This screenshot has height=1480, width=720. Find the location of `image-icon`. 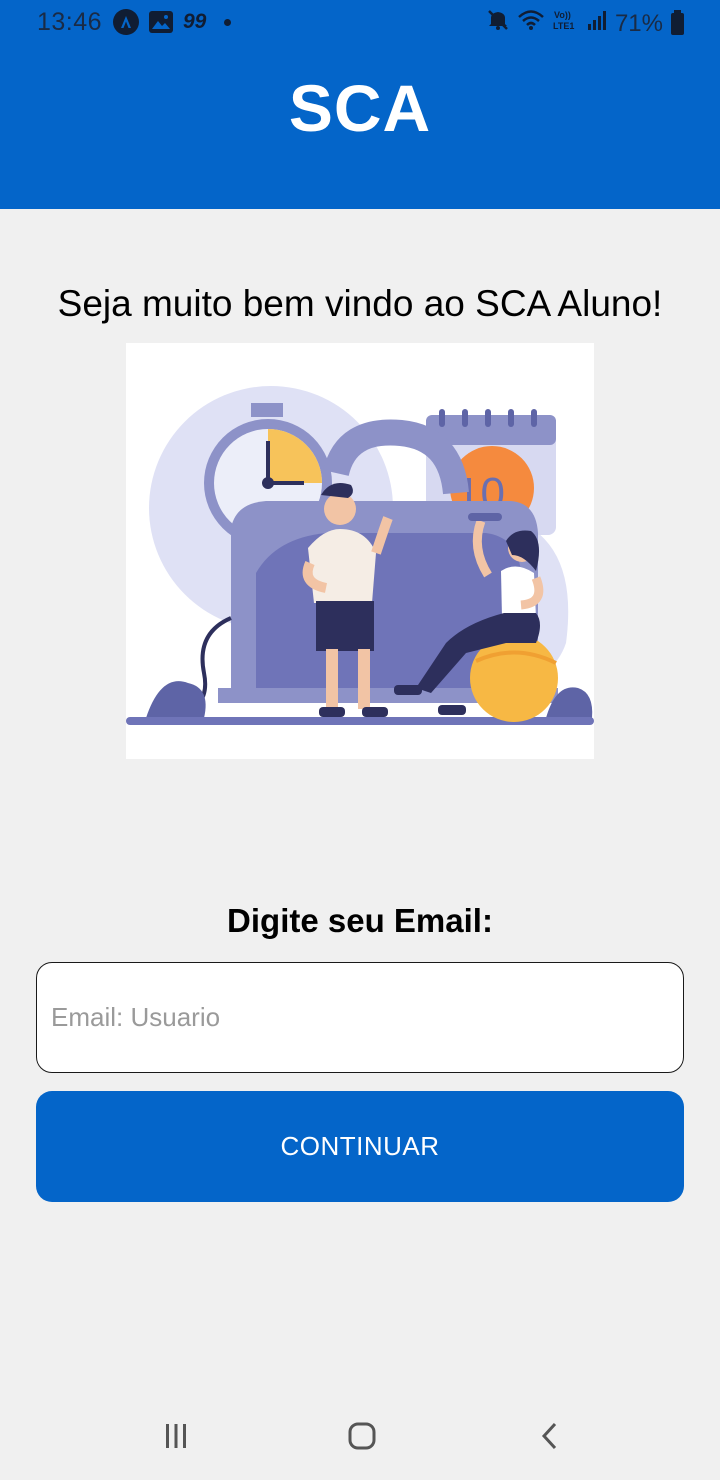

image-icon is located at coordinates (161, 22).